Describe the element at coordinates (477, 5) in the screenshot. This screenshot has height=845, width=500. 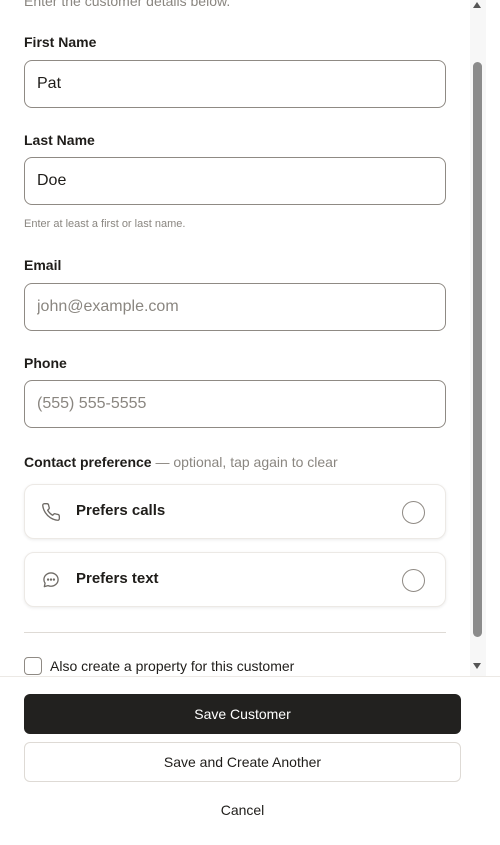
I see `scroll-up-arrow-icon` at that location.